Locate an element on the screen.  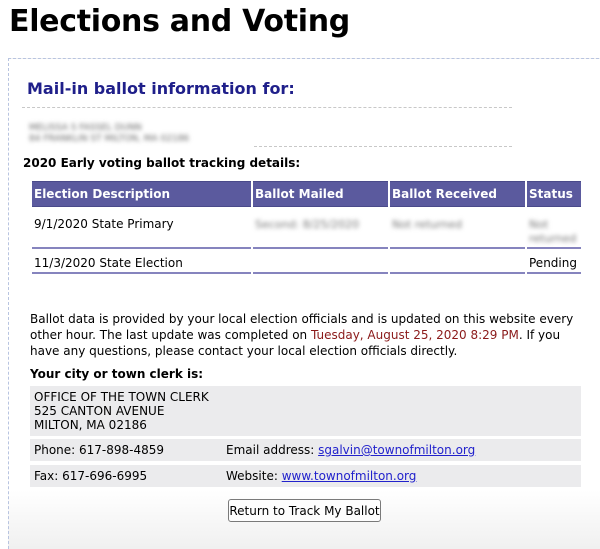
clerk-fax: Fax: 617-696-6995 is located at coordinates (90, 476).